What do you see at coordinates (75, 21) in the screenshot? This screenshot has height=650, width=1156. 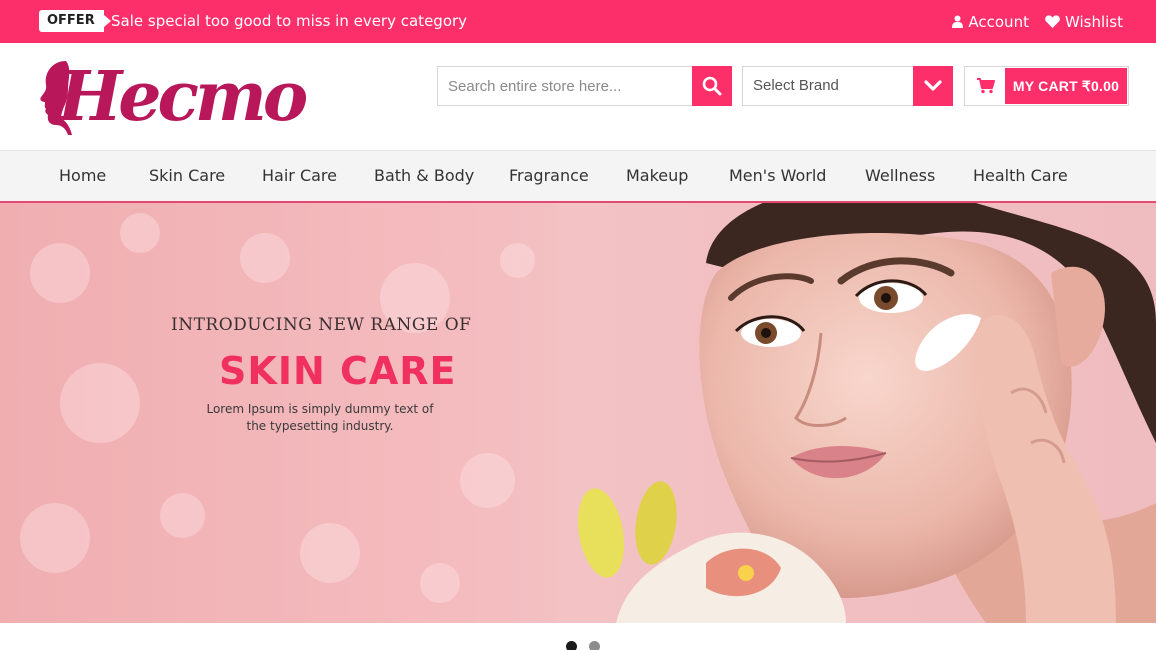 I see `offer-badge: OFFER` at bounding box center [75, 21].